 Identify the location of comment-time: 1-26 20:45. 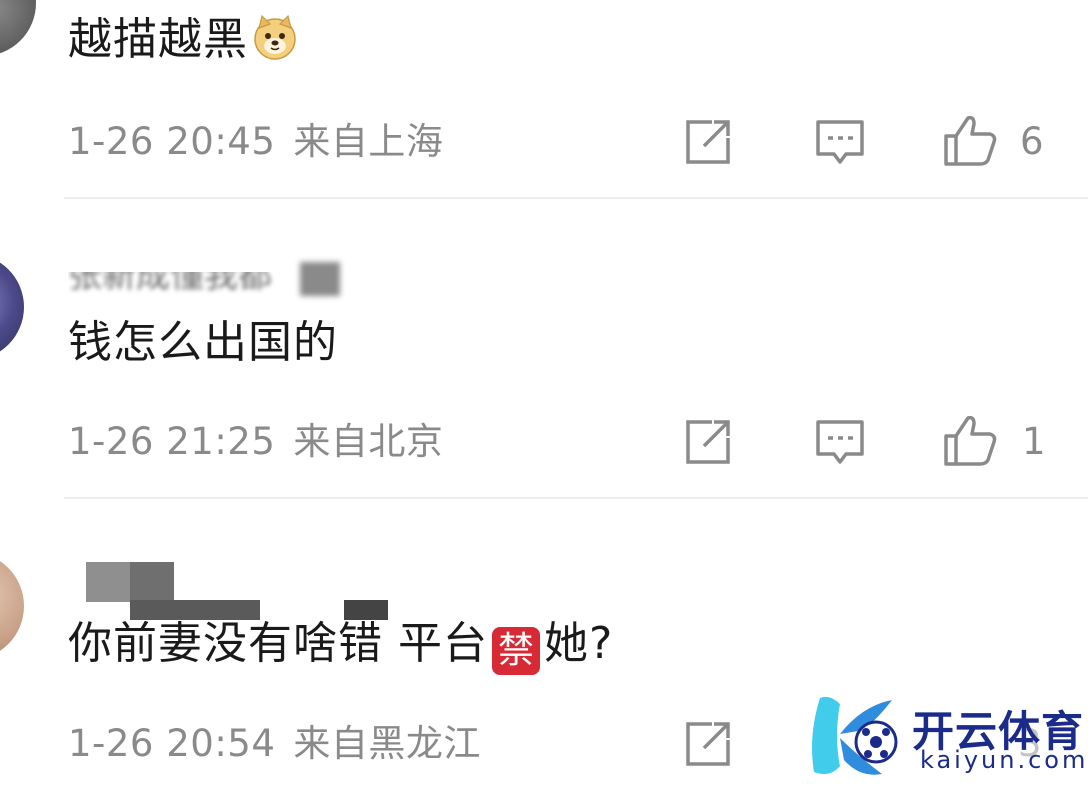
(172, 141).